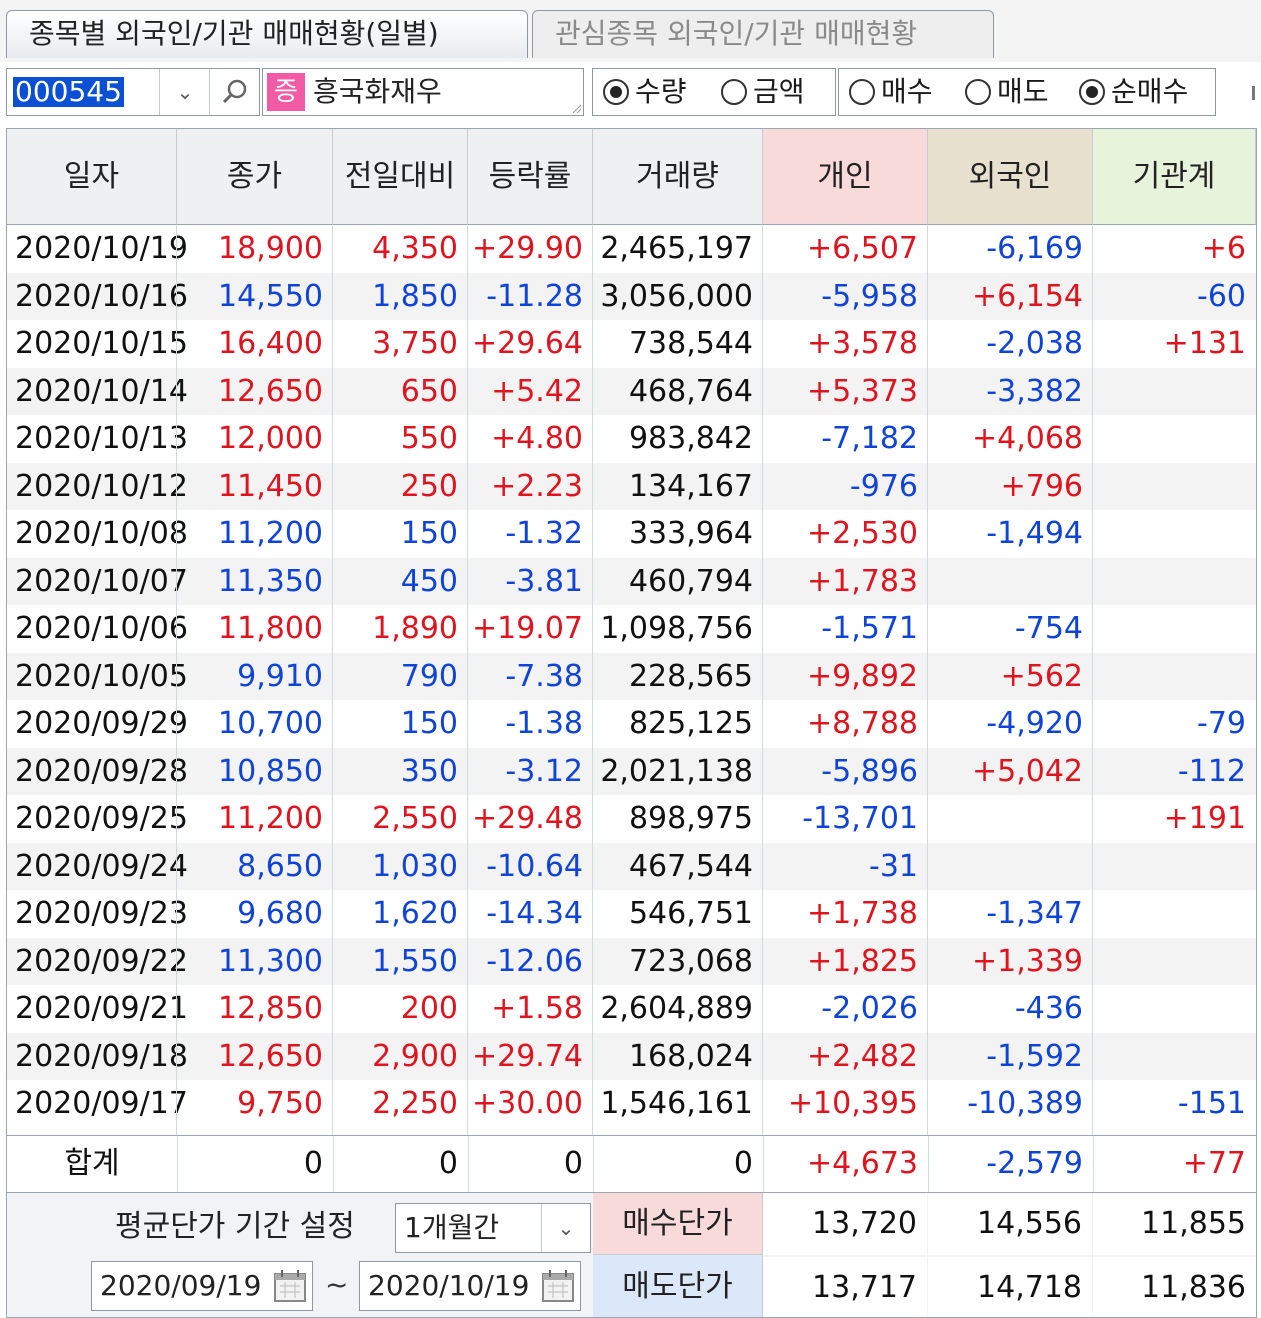 Image resolution: width=1261 pixels, height=1318 pixels. Describe the element at coordinates (678, 1224) in the screenshot. I see `avg-buy-price-label: 매수단가` at that location.